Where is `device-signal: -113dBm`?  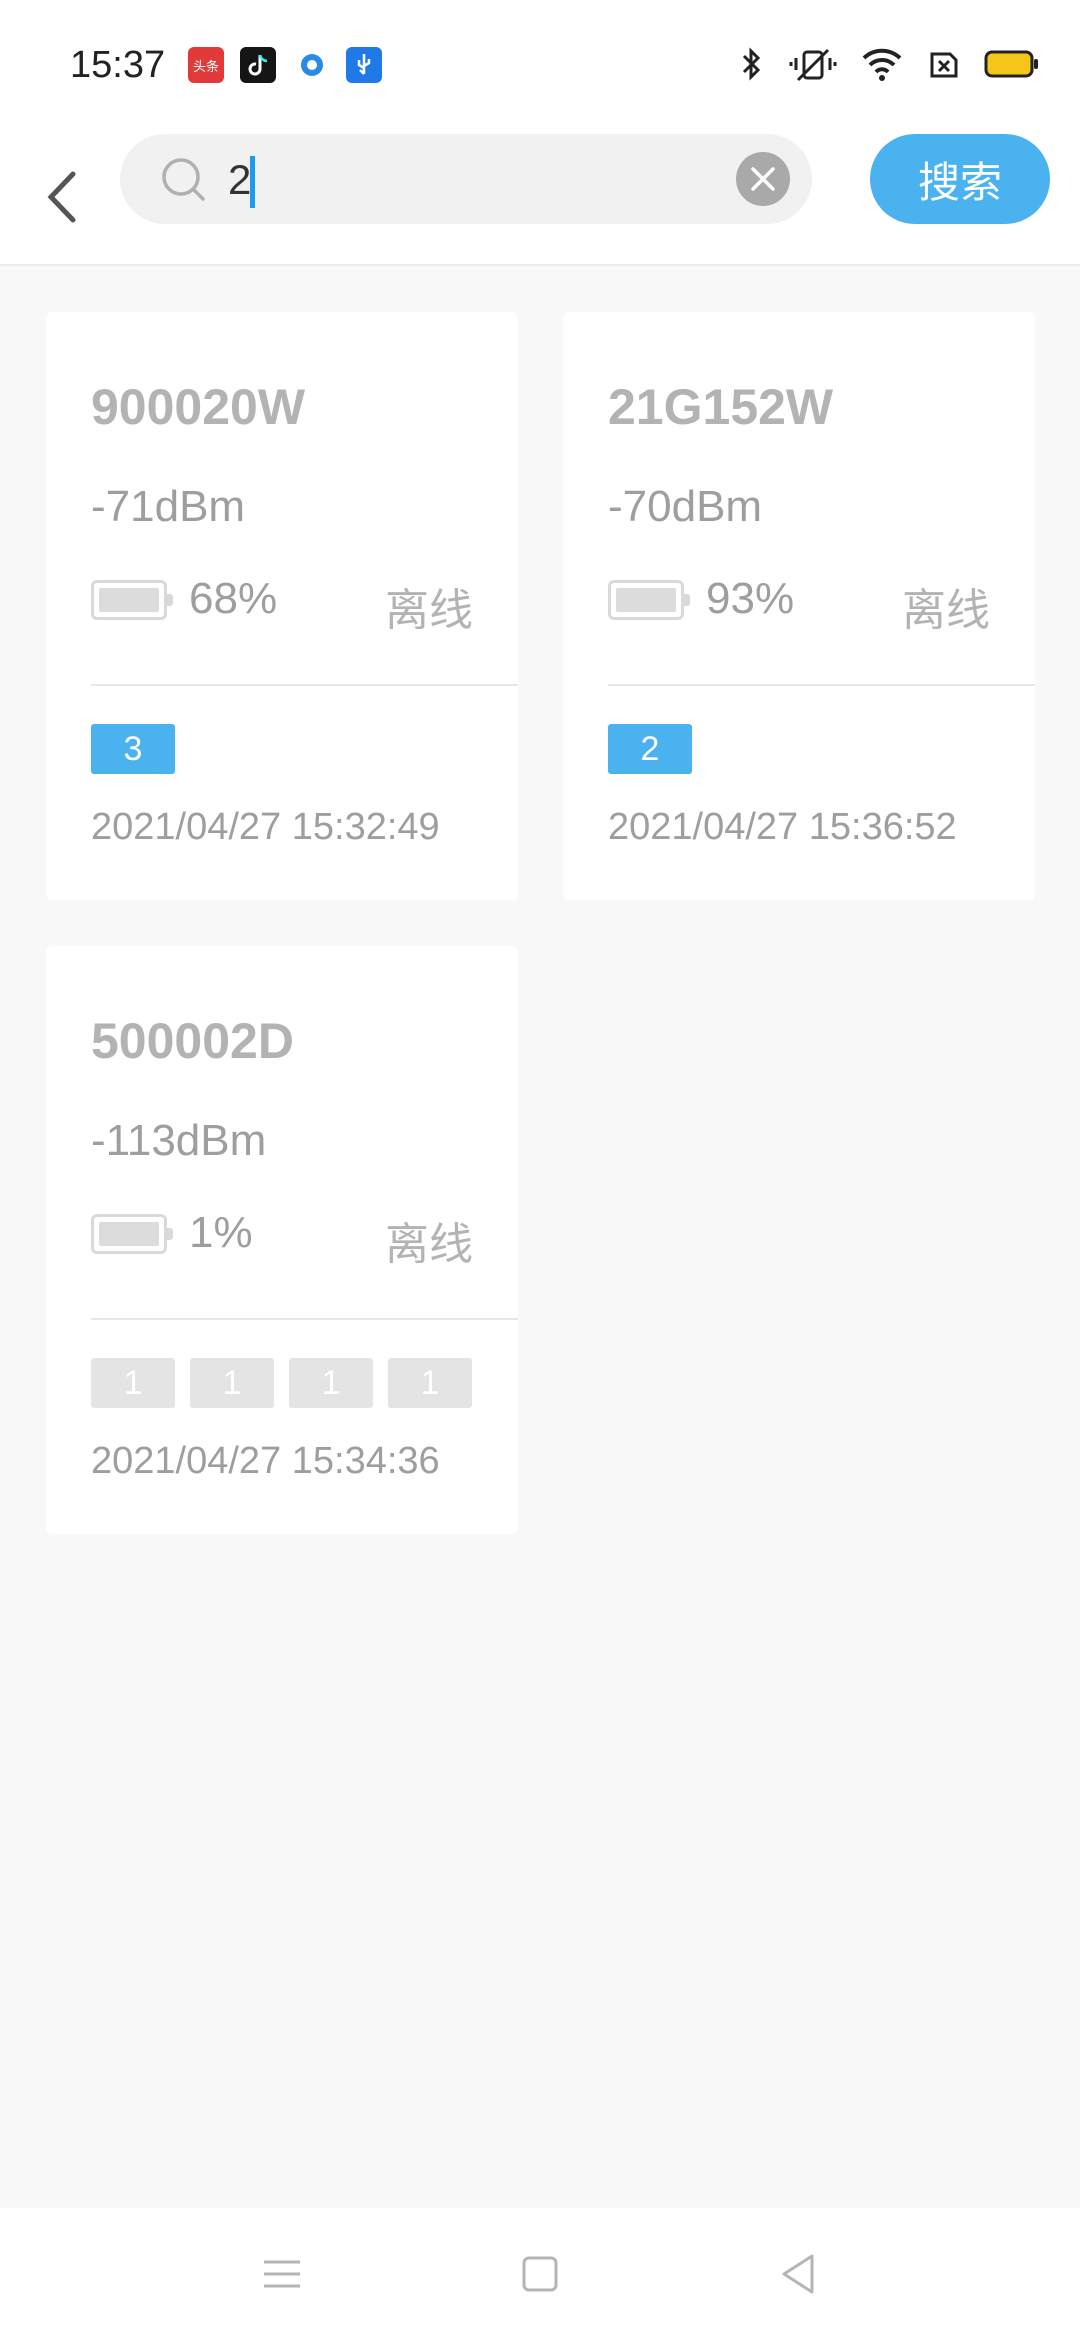
device-signal: -113dBm is located at coordinates (179, 1140).